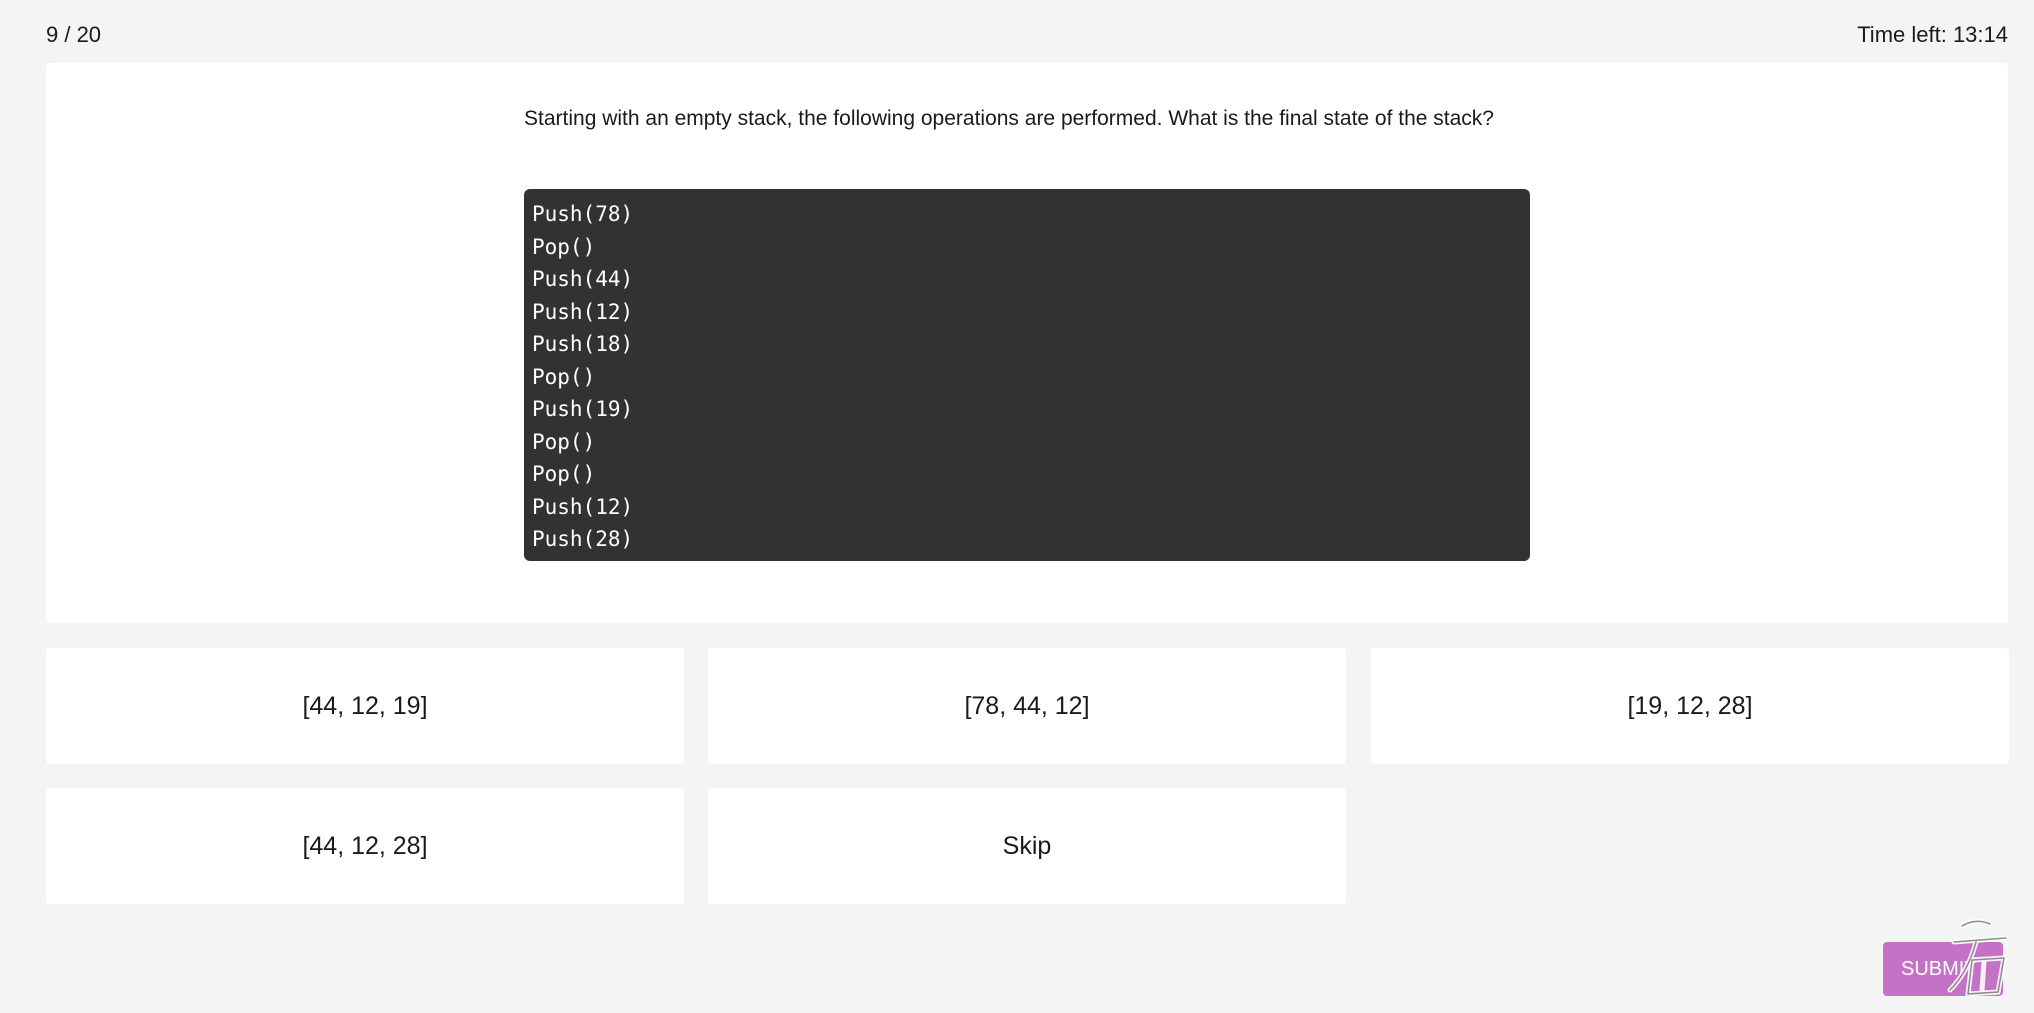  Describe the element at coordinates (583, 279) in the screenshot. I see `code-line: Push(44)` at that location.